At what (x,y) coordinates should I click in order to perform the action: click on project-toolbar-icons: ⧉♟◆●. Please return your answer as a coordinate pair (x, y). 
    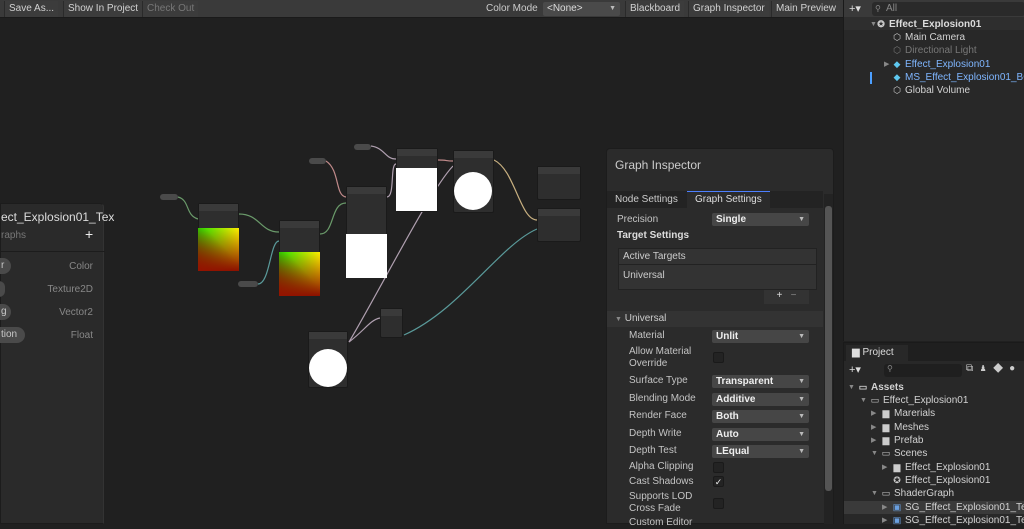
    Looking at the image, I should click on (993, 368).